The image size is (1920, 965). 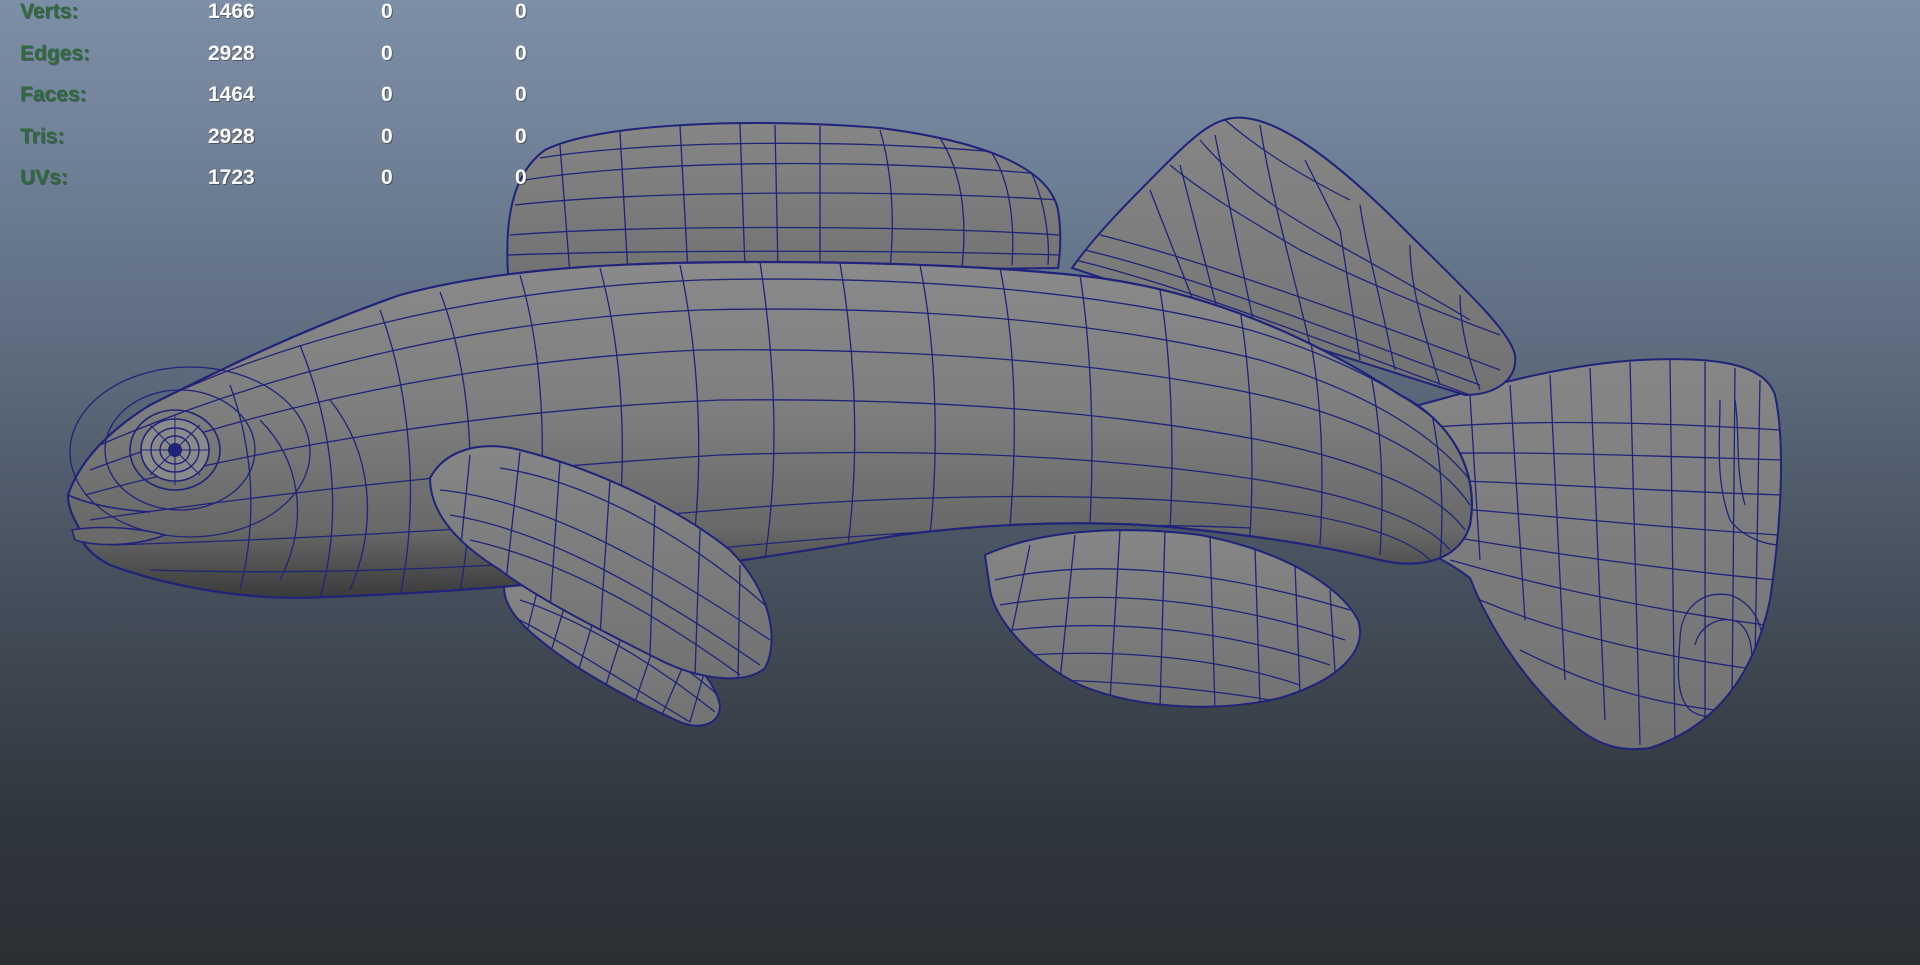 What do you see at coordinates (231, 94) in the screenshot?
I see `hud-value: 1464` at bounding box center [231, 94].